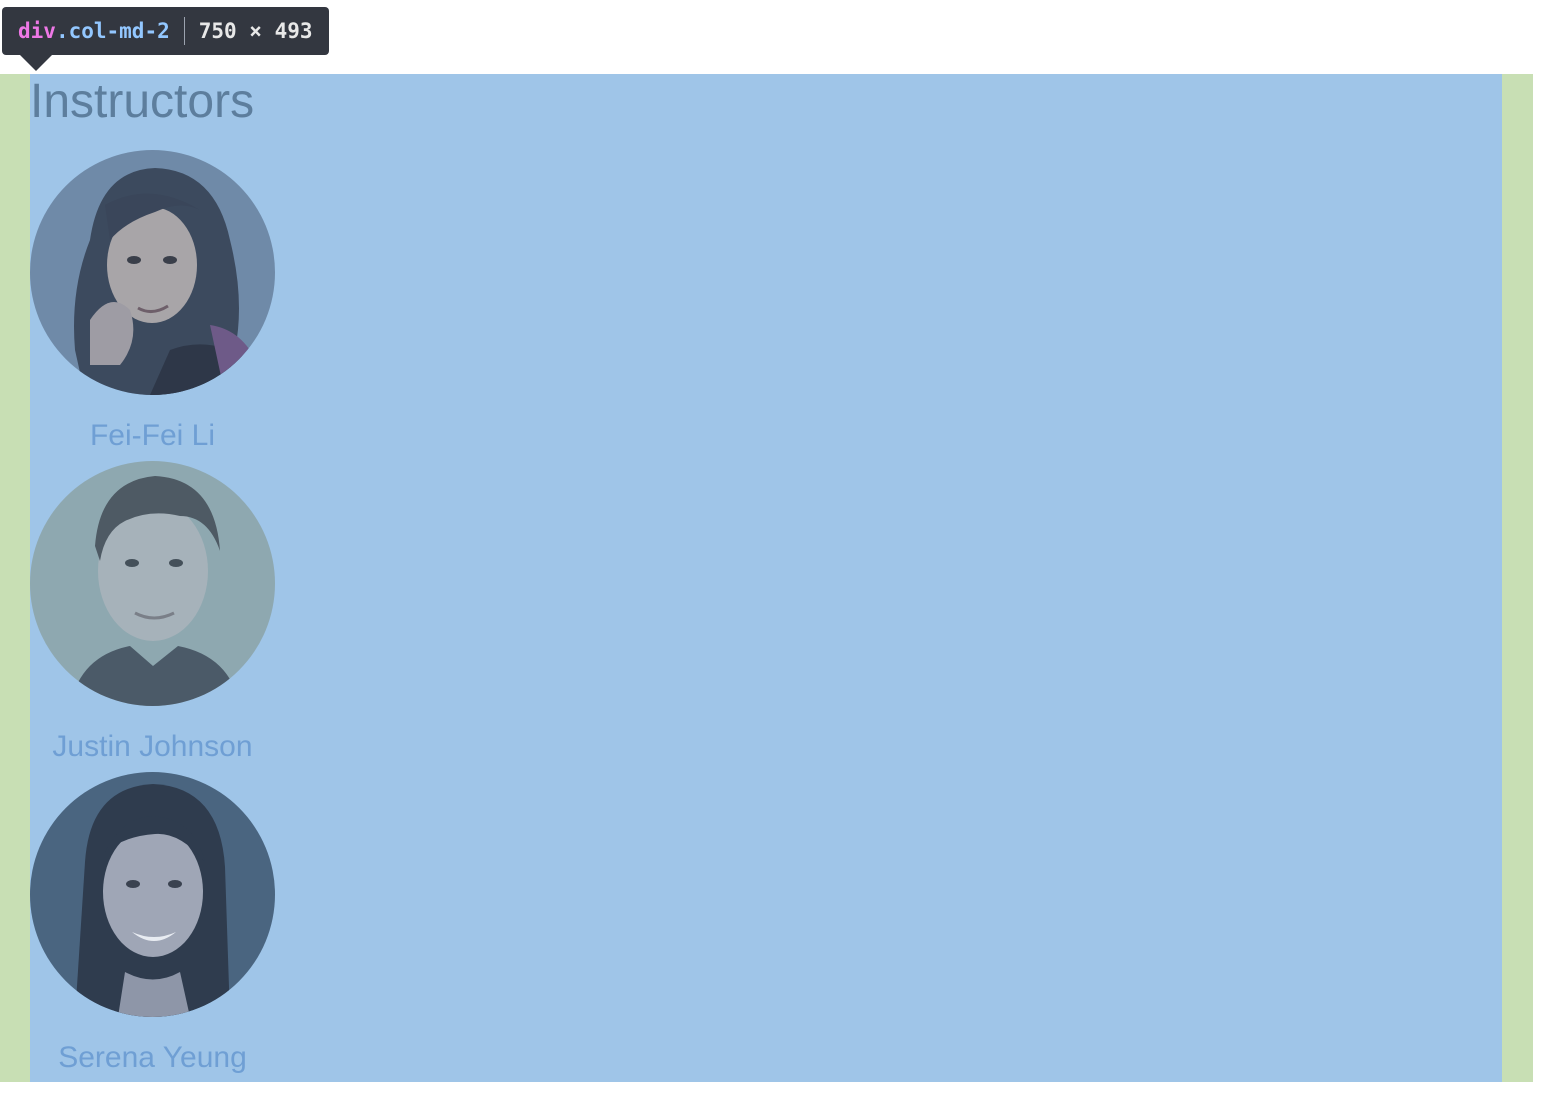 The width and height of the screenshot is (1543, 1093). I want to click on tooltip-class-name: .col-md-2, so click(112, 31).